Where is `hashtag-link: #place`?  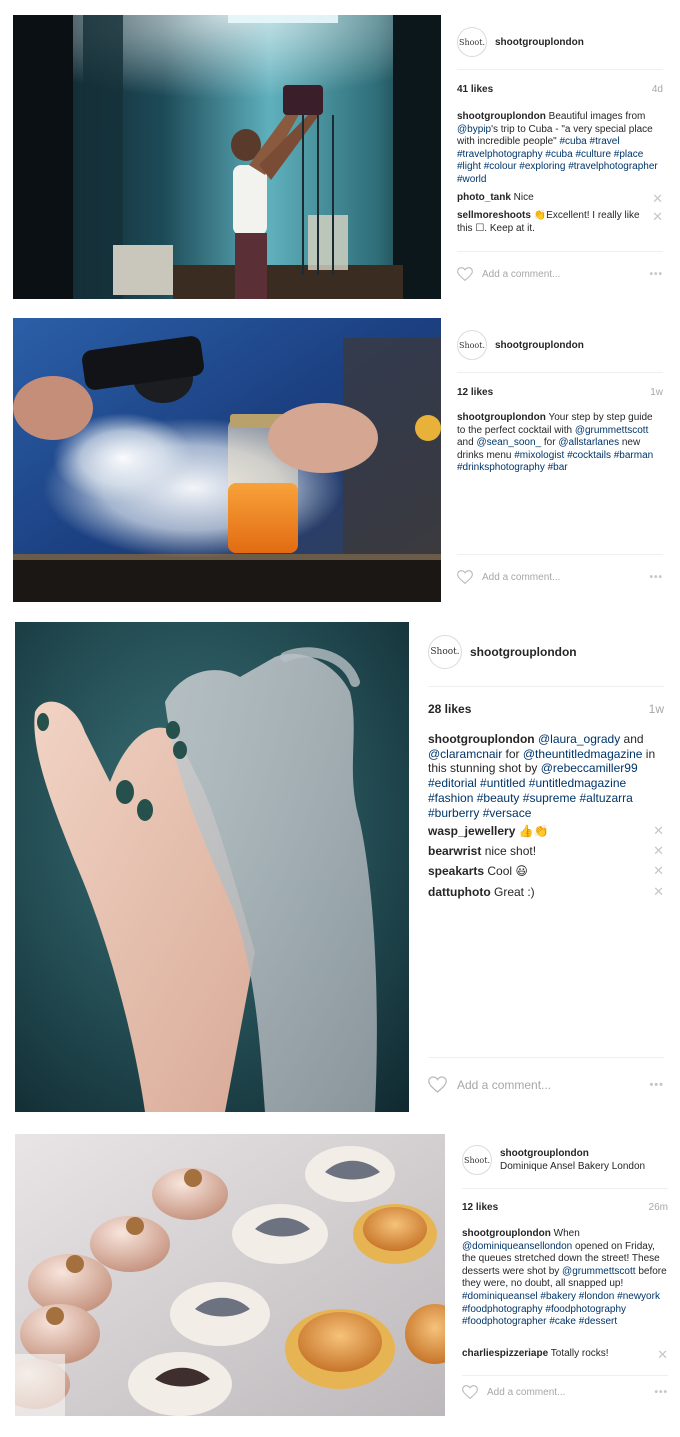
hashtag-link: #place is located at coordinates (628, 154).